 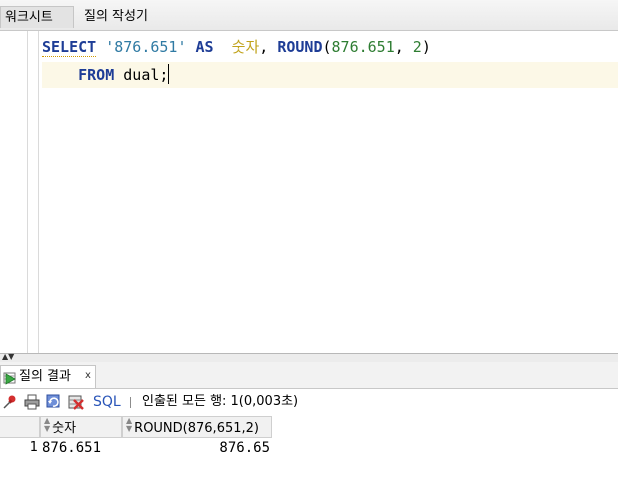 I want to click on result-toolbar: SQL 인출된 모든 행: 1(0,003초), so click(x=309, y=402).